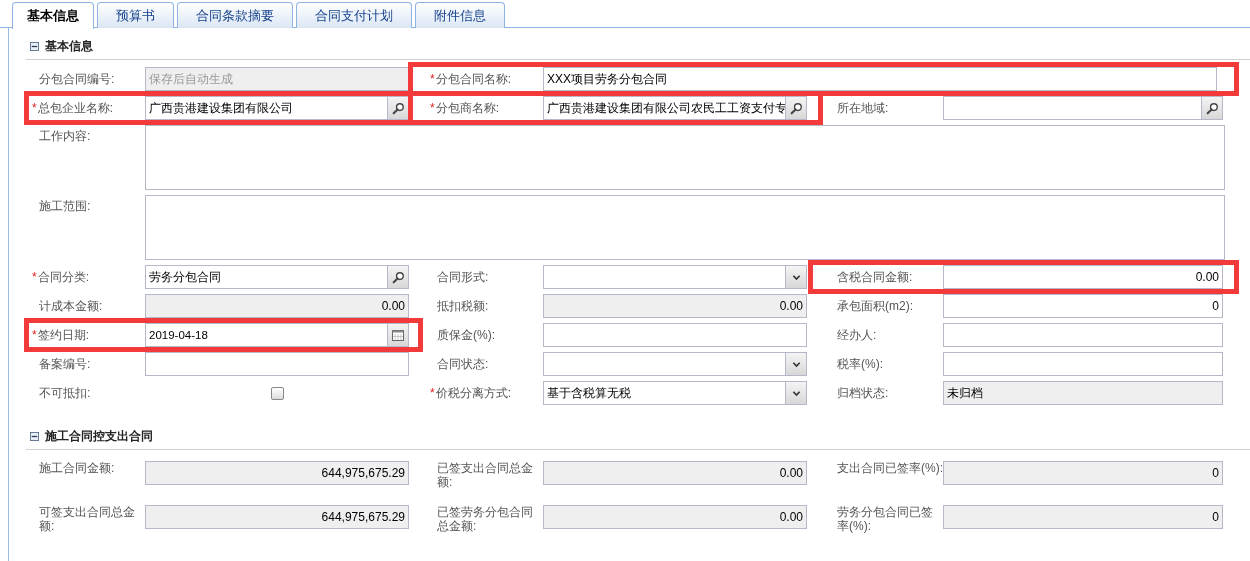  Describe the element at coordinates (885, 519) in the screenshot. I see `field-label: 劳务分包合同已签率(%):` at that location.